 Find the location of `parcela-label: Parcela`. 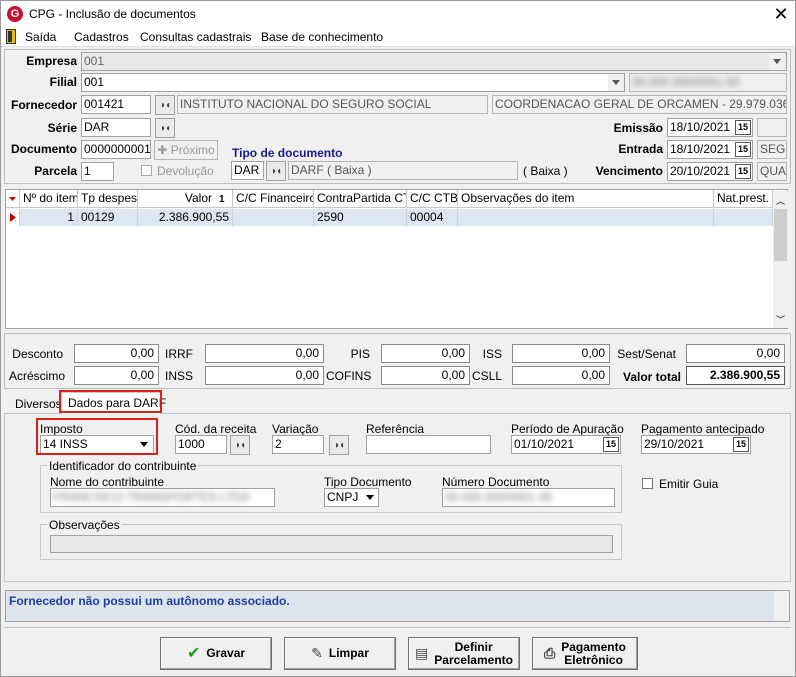

parcela-label: Parcela is located at coordinates (55, 171).